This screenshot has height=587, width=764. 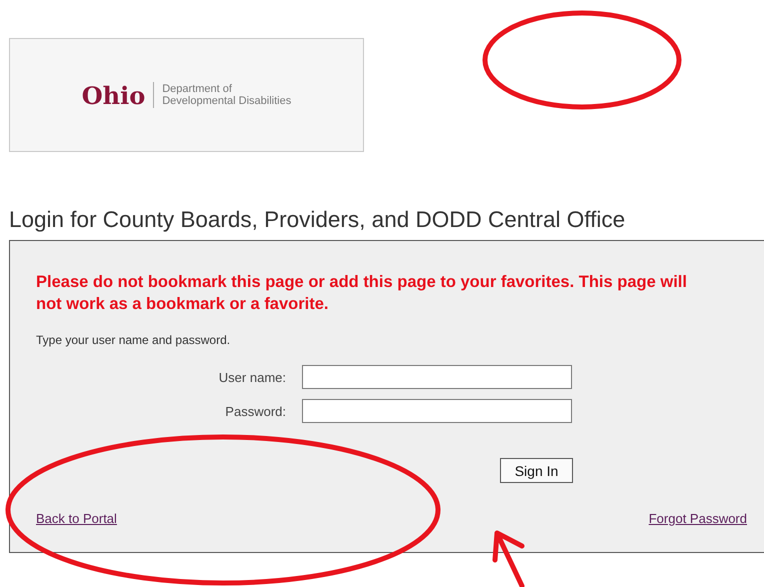 I want to click on page-title: Login for County Boards, Providers, and DODD Central Office, so click(x=317, y=220).